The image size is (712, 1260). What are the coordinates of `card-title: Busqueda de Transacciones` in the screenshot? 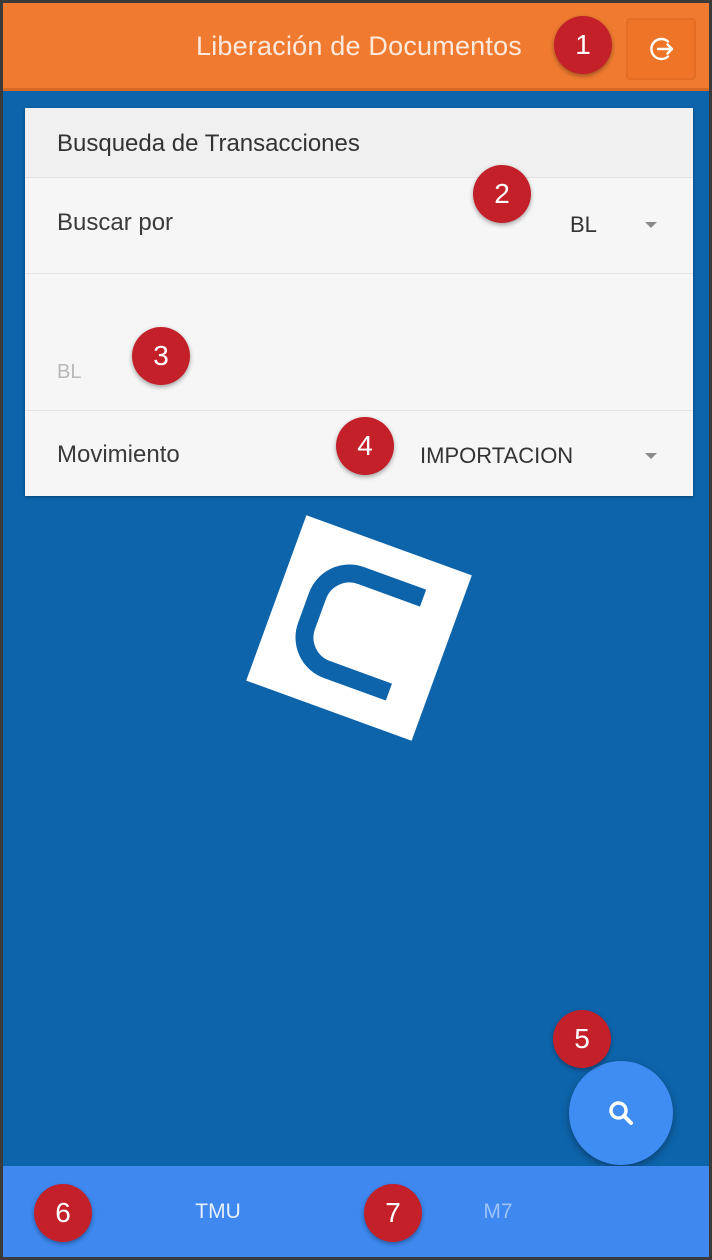 It's located at (208, 143).